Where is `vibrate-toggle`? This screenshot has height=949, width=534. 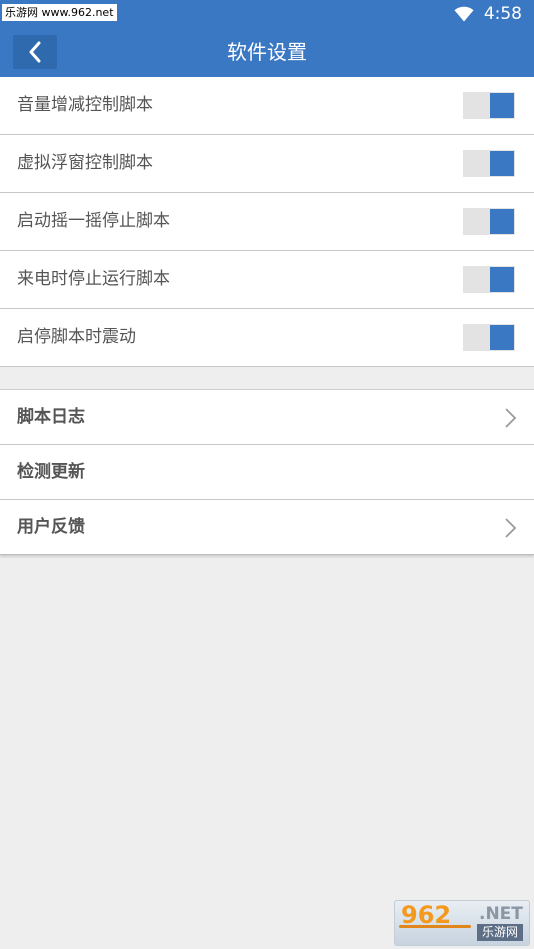 vibrate-toggle is located at coordinates (489, 337).